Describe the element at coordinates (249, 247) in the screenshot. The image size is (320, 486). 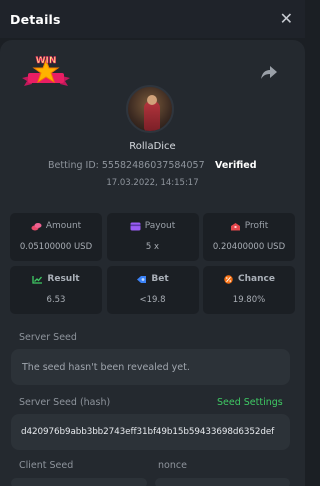
I see `profit-value: 0.20400000 USD` at that location.